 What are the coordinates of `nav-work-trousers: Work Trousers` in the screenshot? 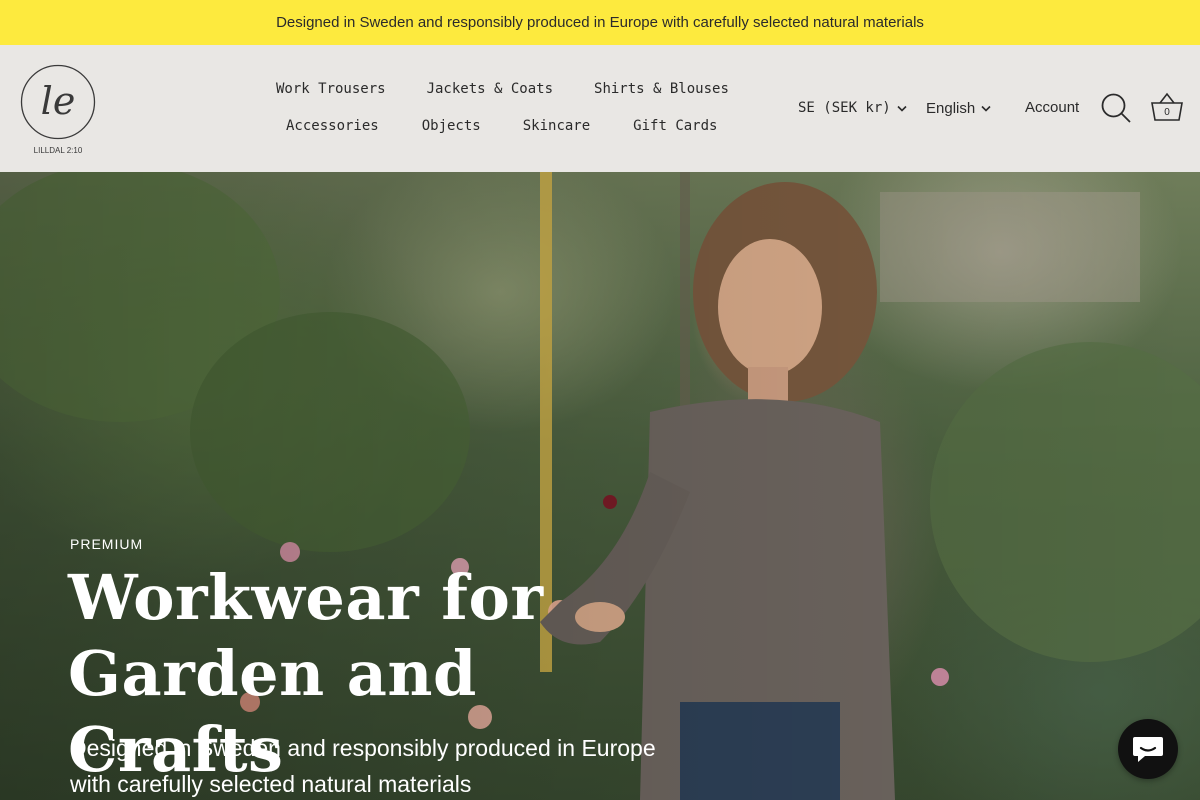 It's located at (331, 89).